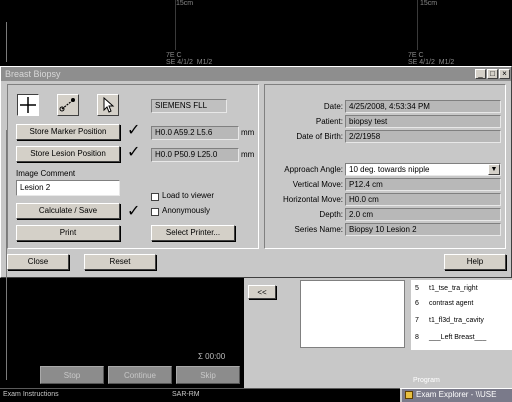 This screenshot has width=512, height=402. I want to click on series-preview, so click(352, 314).